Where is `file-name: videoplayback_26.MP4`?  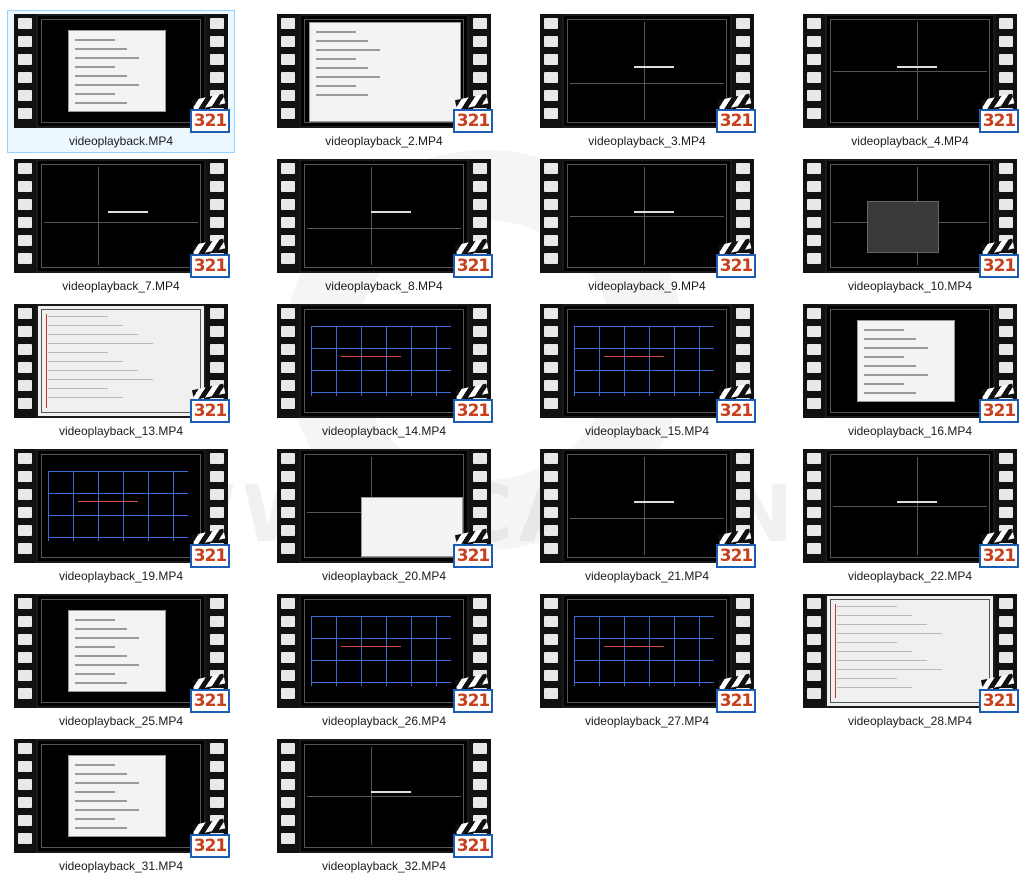 file-name: videoplayback_26.MP4 is located at coordinates (384, 721).